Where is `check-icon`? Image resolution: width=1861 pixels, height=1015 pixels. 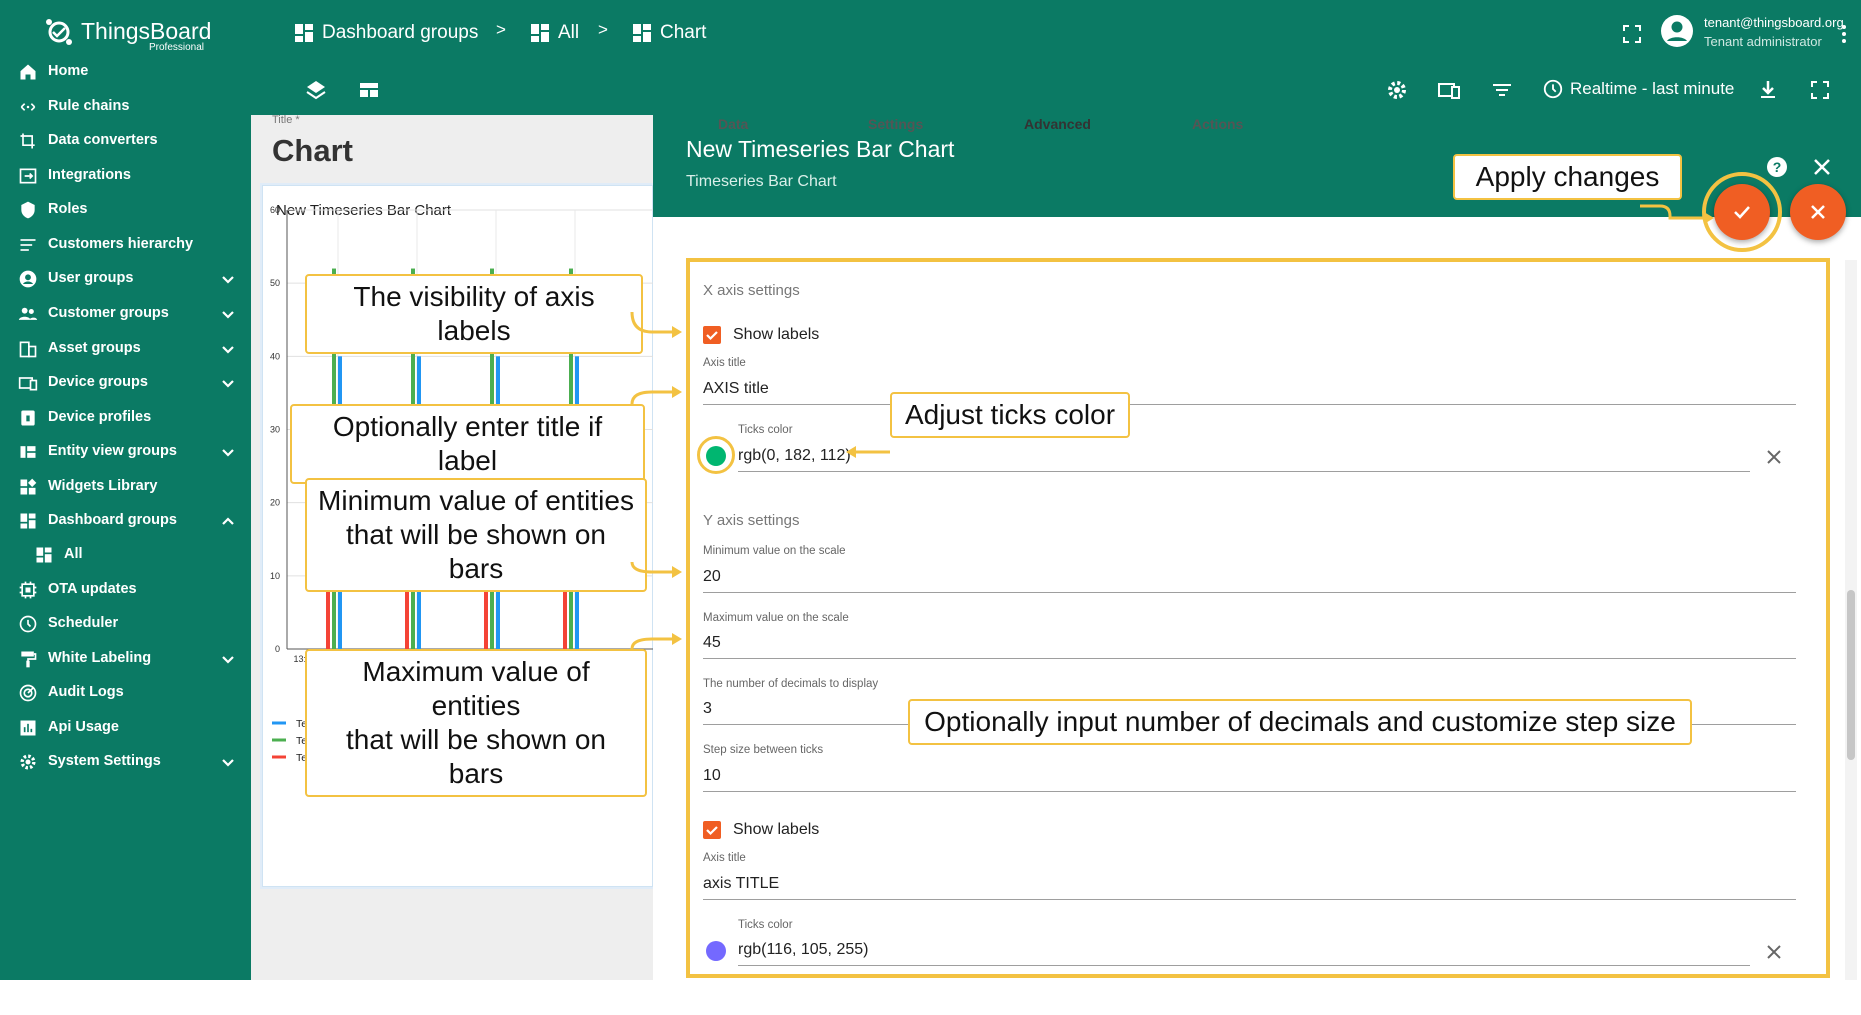 check-icon is located at coordinates (1742, 212).